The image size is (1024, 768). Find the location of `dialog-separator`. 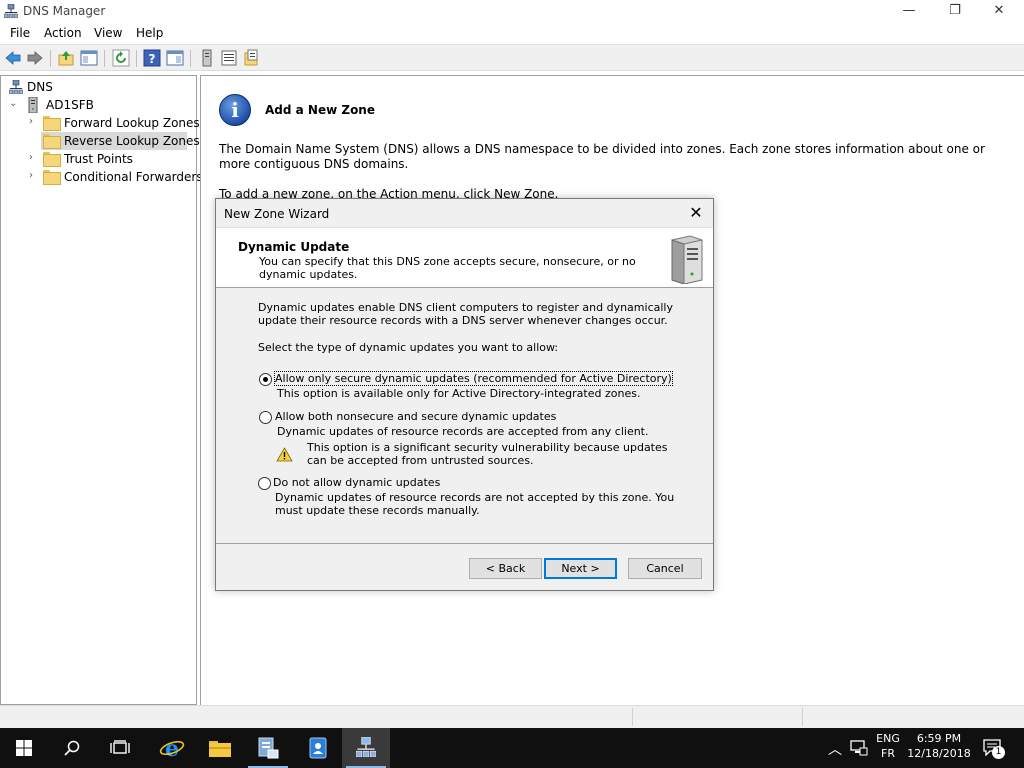

dialog-separator is located at coordinates (464, 543).